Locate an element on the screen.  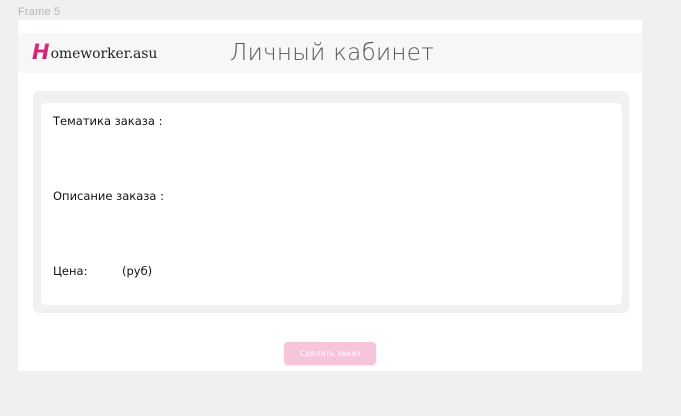
logo-text: omeworker.asu is located at coordinates (104, 54).